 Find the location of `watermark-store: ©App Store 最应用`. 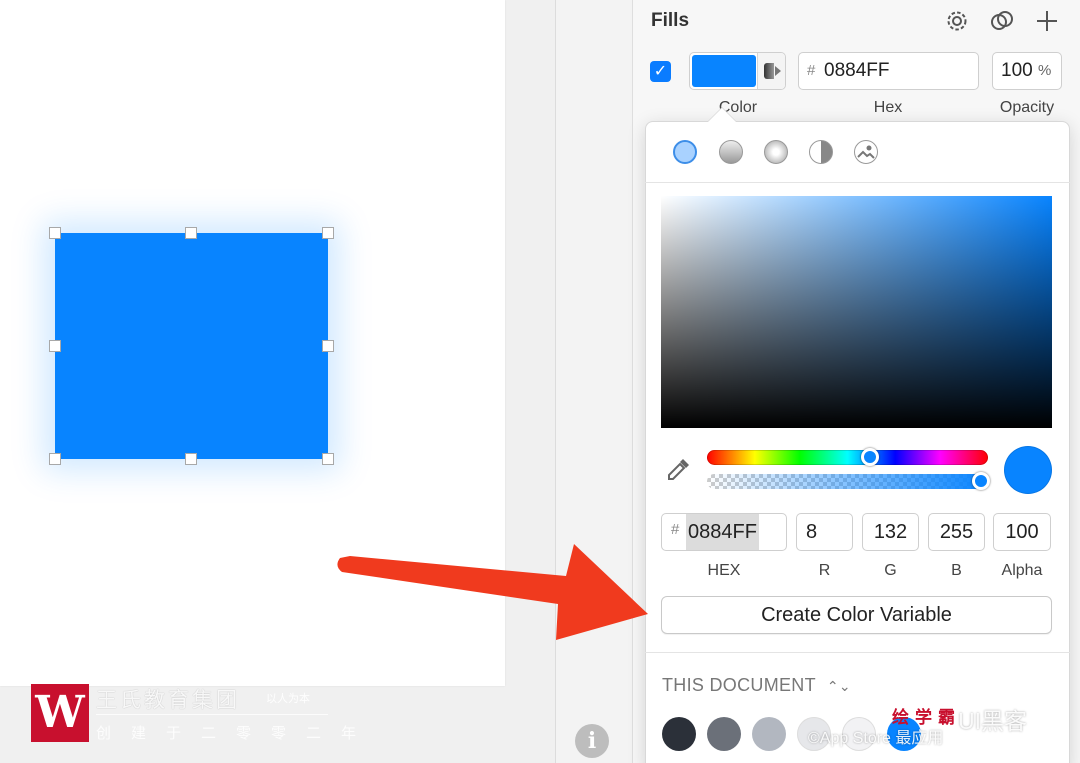

watermark-store: ©App Store 最应用 is located at coordinates (876, 738).